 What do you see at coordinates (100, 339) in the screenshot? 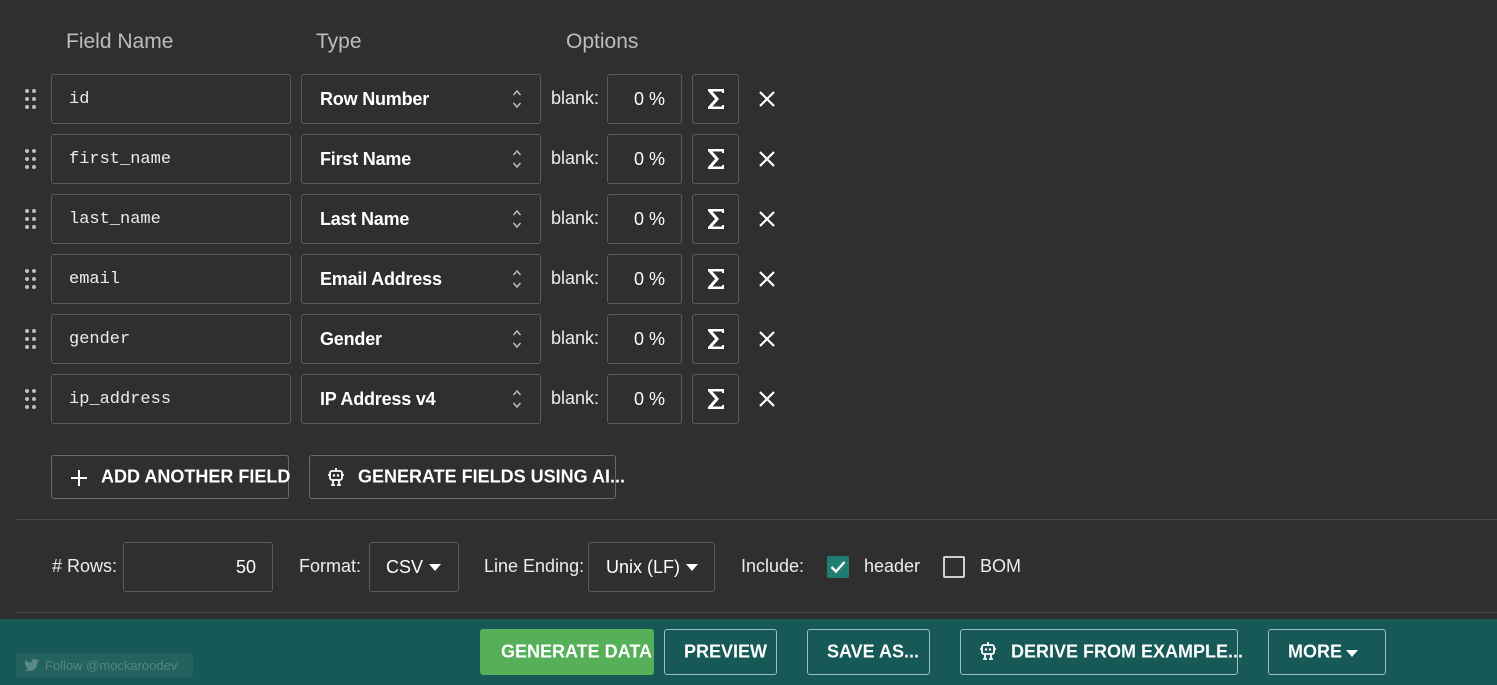
I see `field-name-value: gender` at bounding box center [100, 339].